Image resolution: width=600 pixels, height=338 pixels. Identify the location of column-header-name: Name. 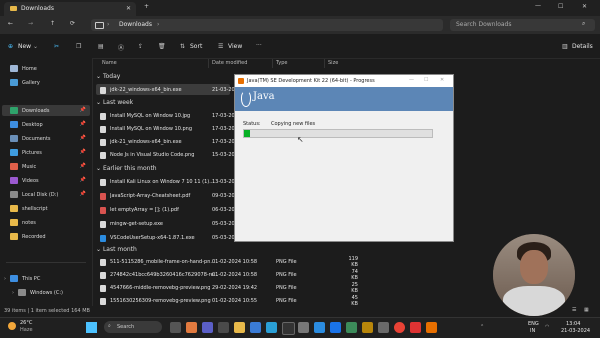
(109, 63).